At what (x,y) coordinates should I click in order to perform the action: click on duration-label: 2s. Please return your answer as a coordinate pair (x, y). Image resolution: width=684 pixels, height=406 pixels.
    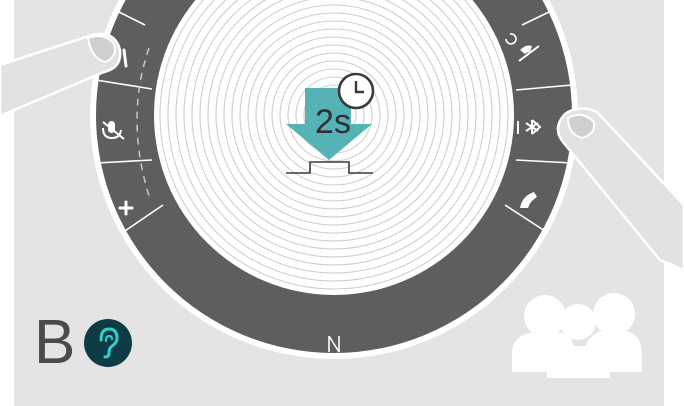
    Looking at the image, I should click on (333, 122).